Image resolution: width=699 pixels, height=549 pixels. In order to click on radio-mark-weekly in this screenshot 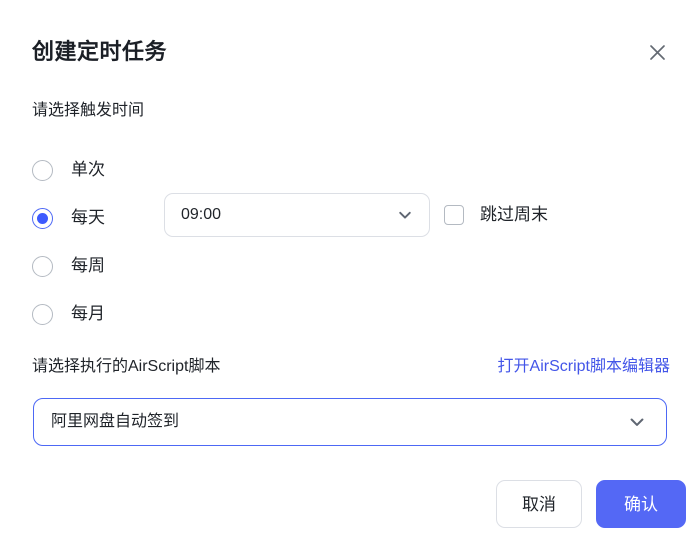, I will do `click(42, 266)`.